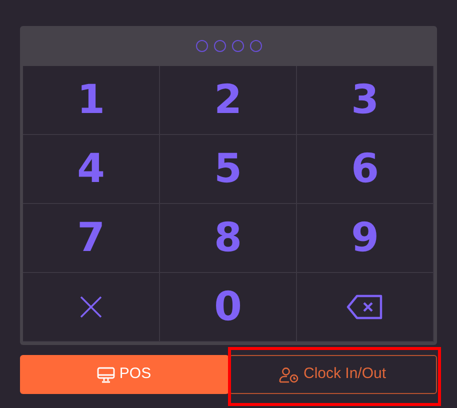 Image resolution: width=457 pixels, height=408 pixels. I want to click on person-clock-icon, so click(289, 374).